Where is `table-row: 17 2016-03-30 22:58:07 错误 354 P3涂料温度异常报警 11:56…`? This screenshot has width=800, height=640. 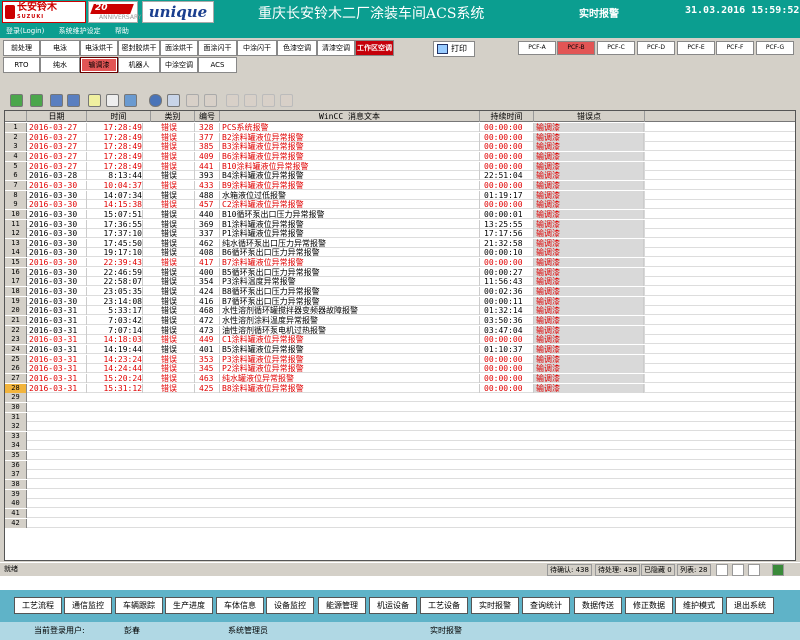
table-row: 17 2016-03-30 22:58:07 错误 354 P3涂料温度异常报警 11:56… is located at coordinates (400, 282).